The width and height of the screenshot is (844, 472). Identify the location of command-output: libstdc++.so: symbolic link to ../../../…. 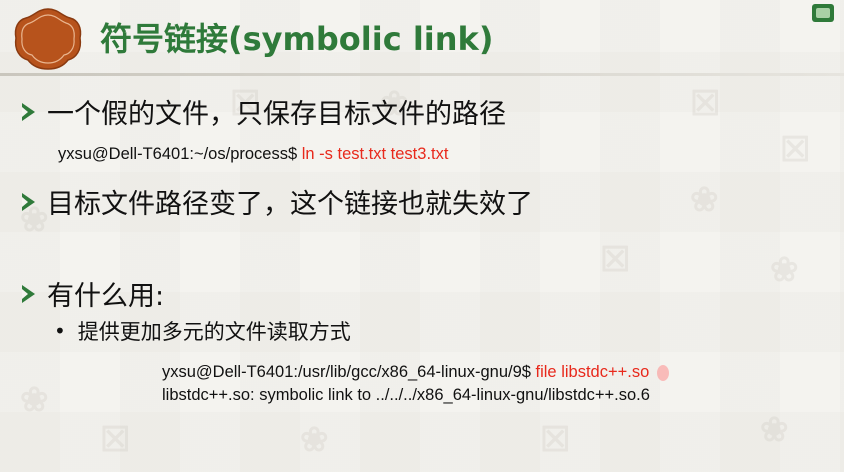
(406, 395).